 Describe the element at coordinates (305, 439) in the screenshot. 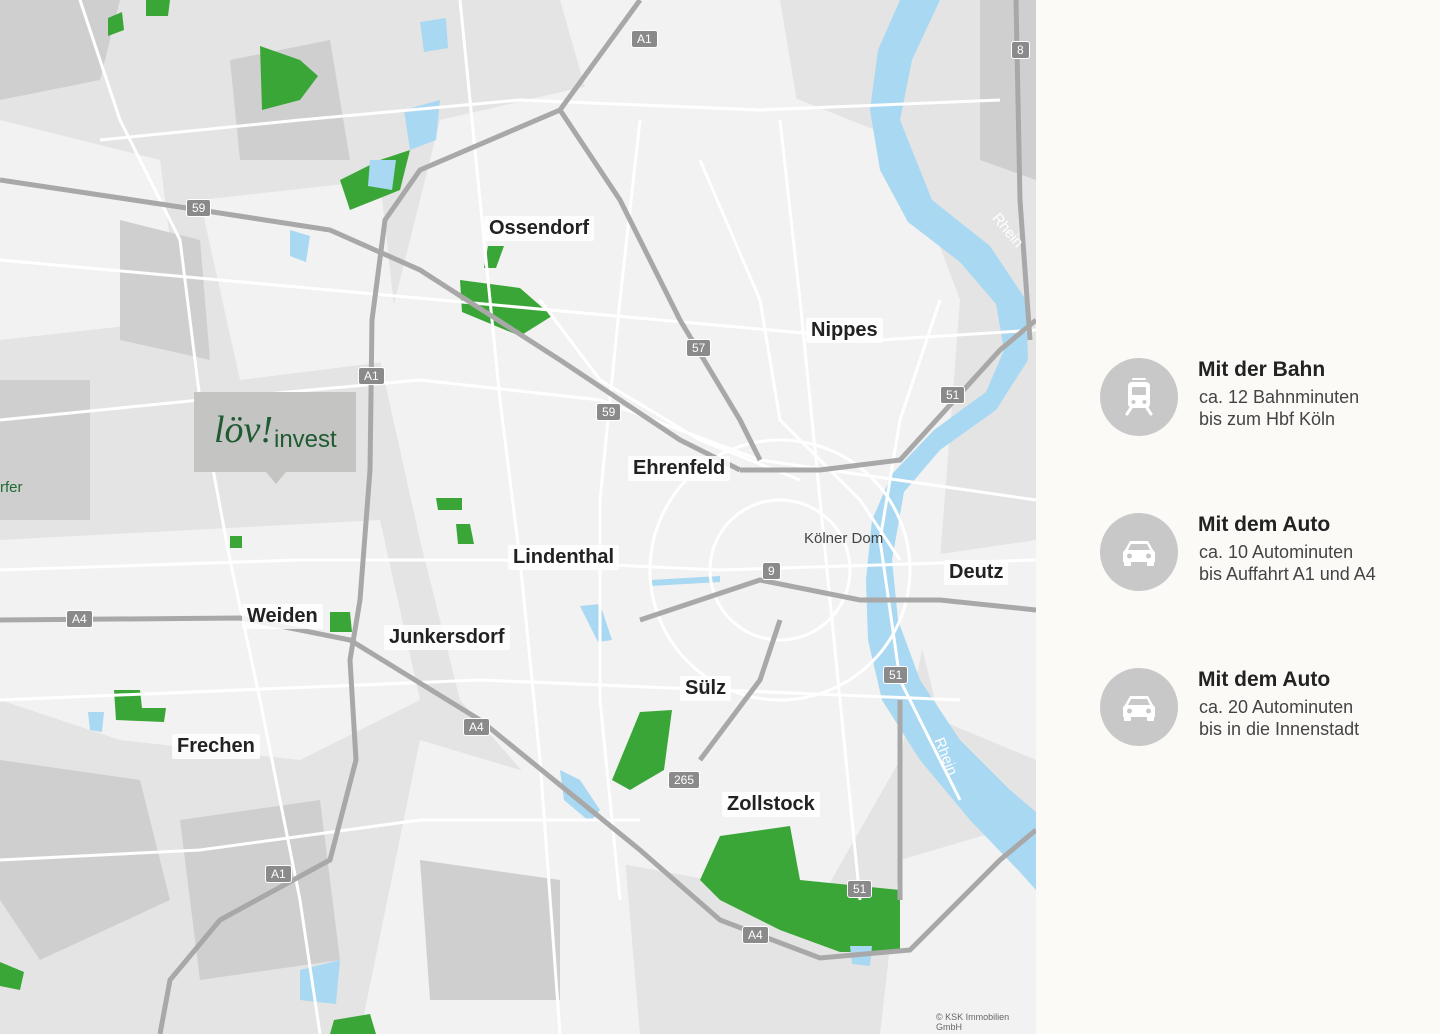

I see `logo-suffix-text: invest` at that location.